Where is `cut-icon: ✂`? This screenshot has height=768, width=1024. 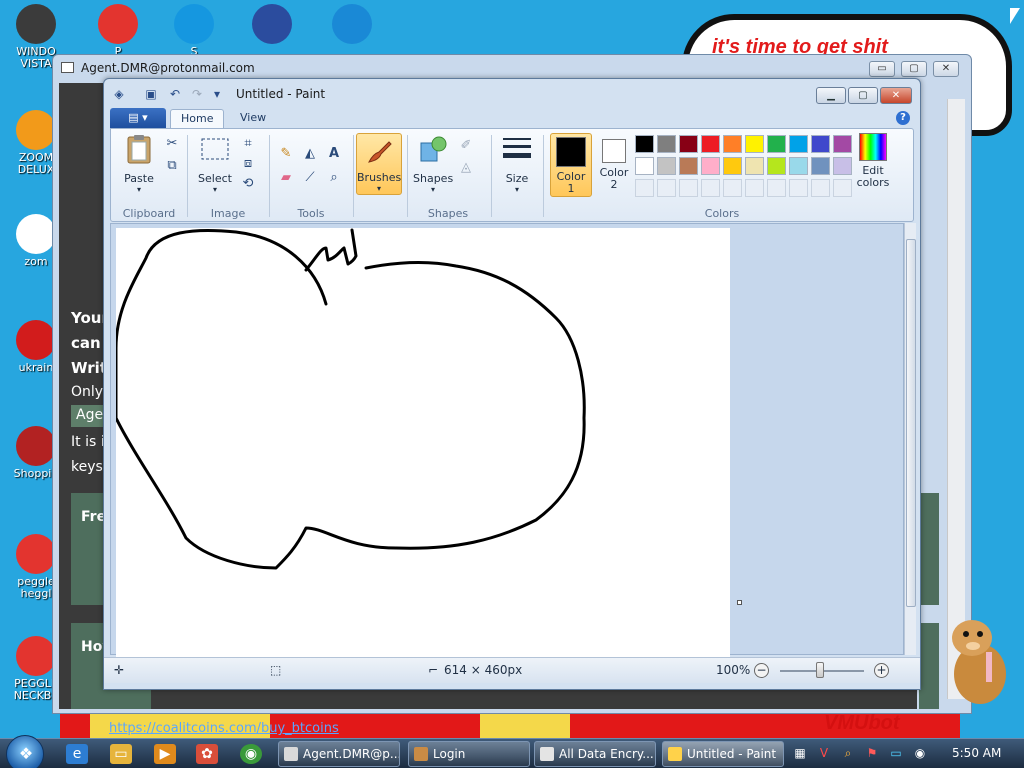
cut-icon: ✂ is located at coordinates (172, 144).